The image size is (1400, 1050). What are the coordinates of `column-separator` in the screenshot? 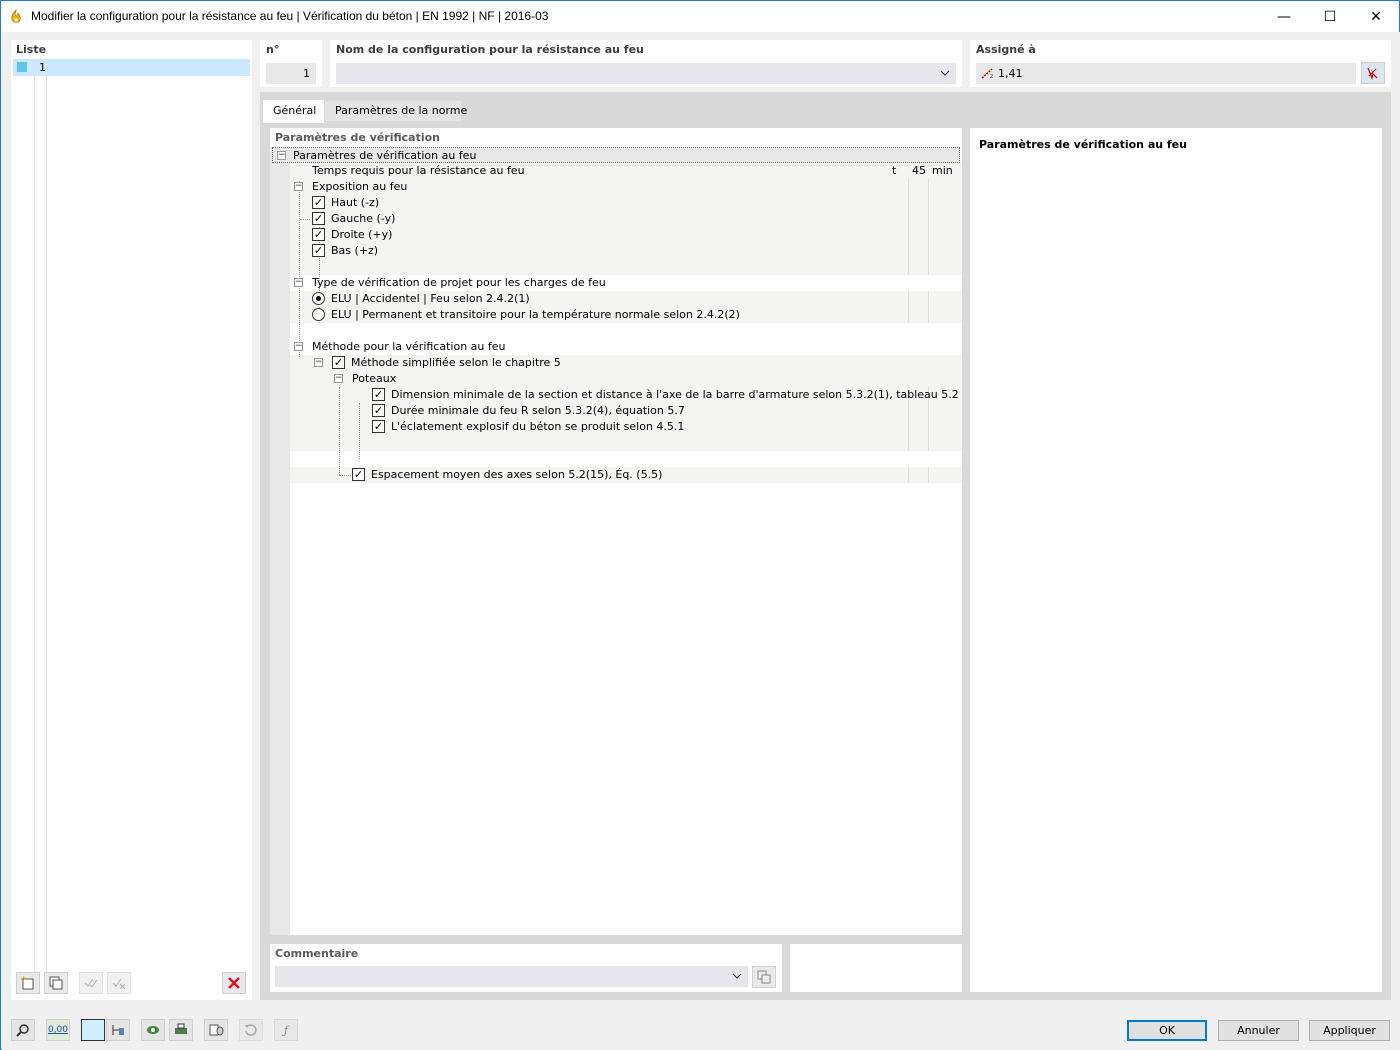 It's located at (928, 307).